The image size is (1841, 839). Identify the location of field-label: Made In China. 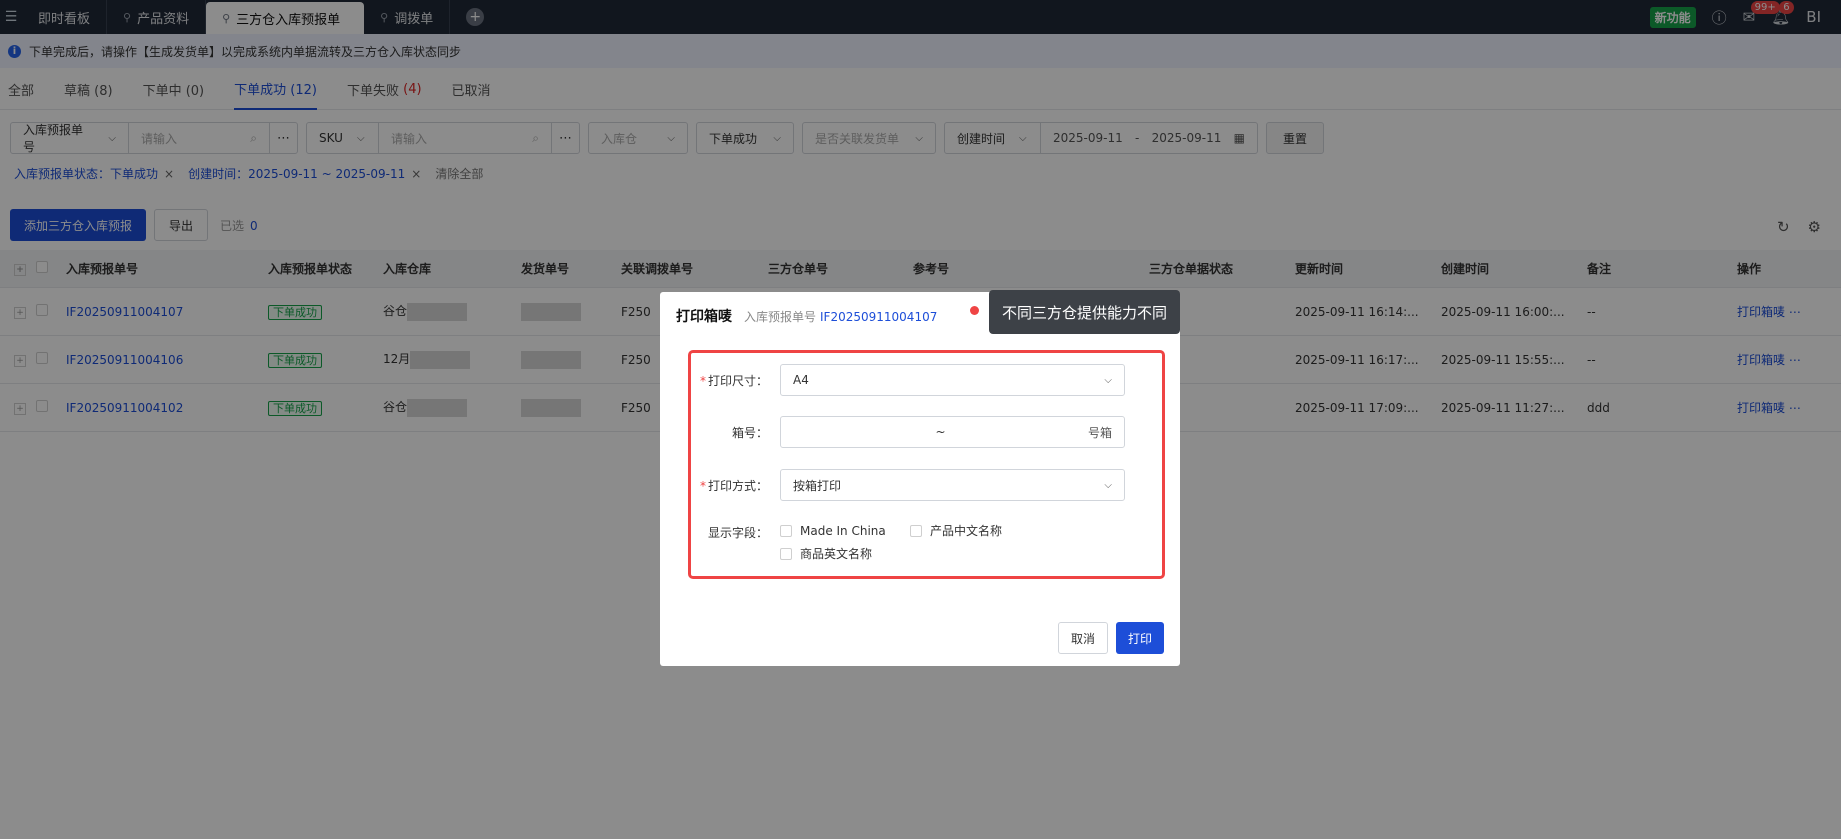
(843, 530).